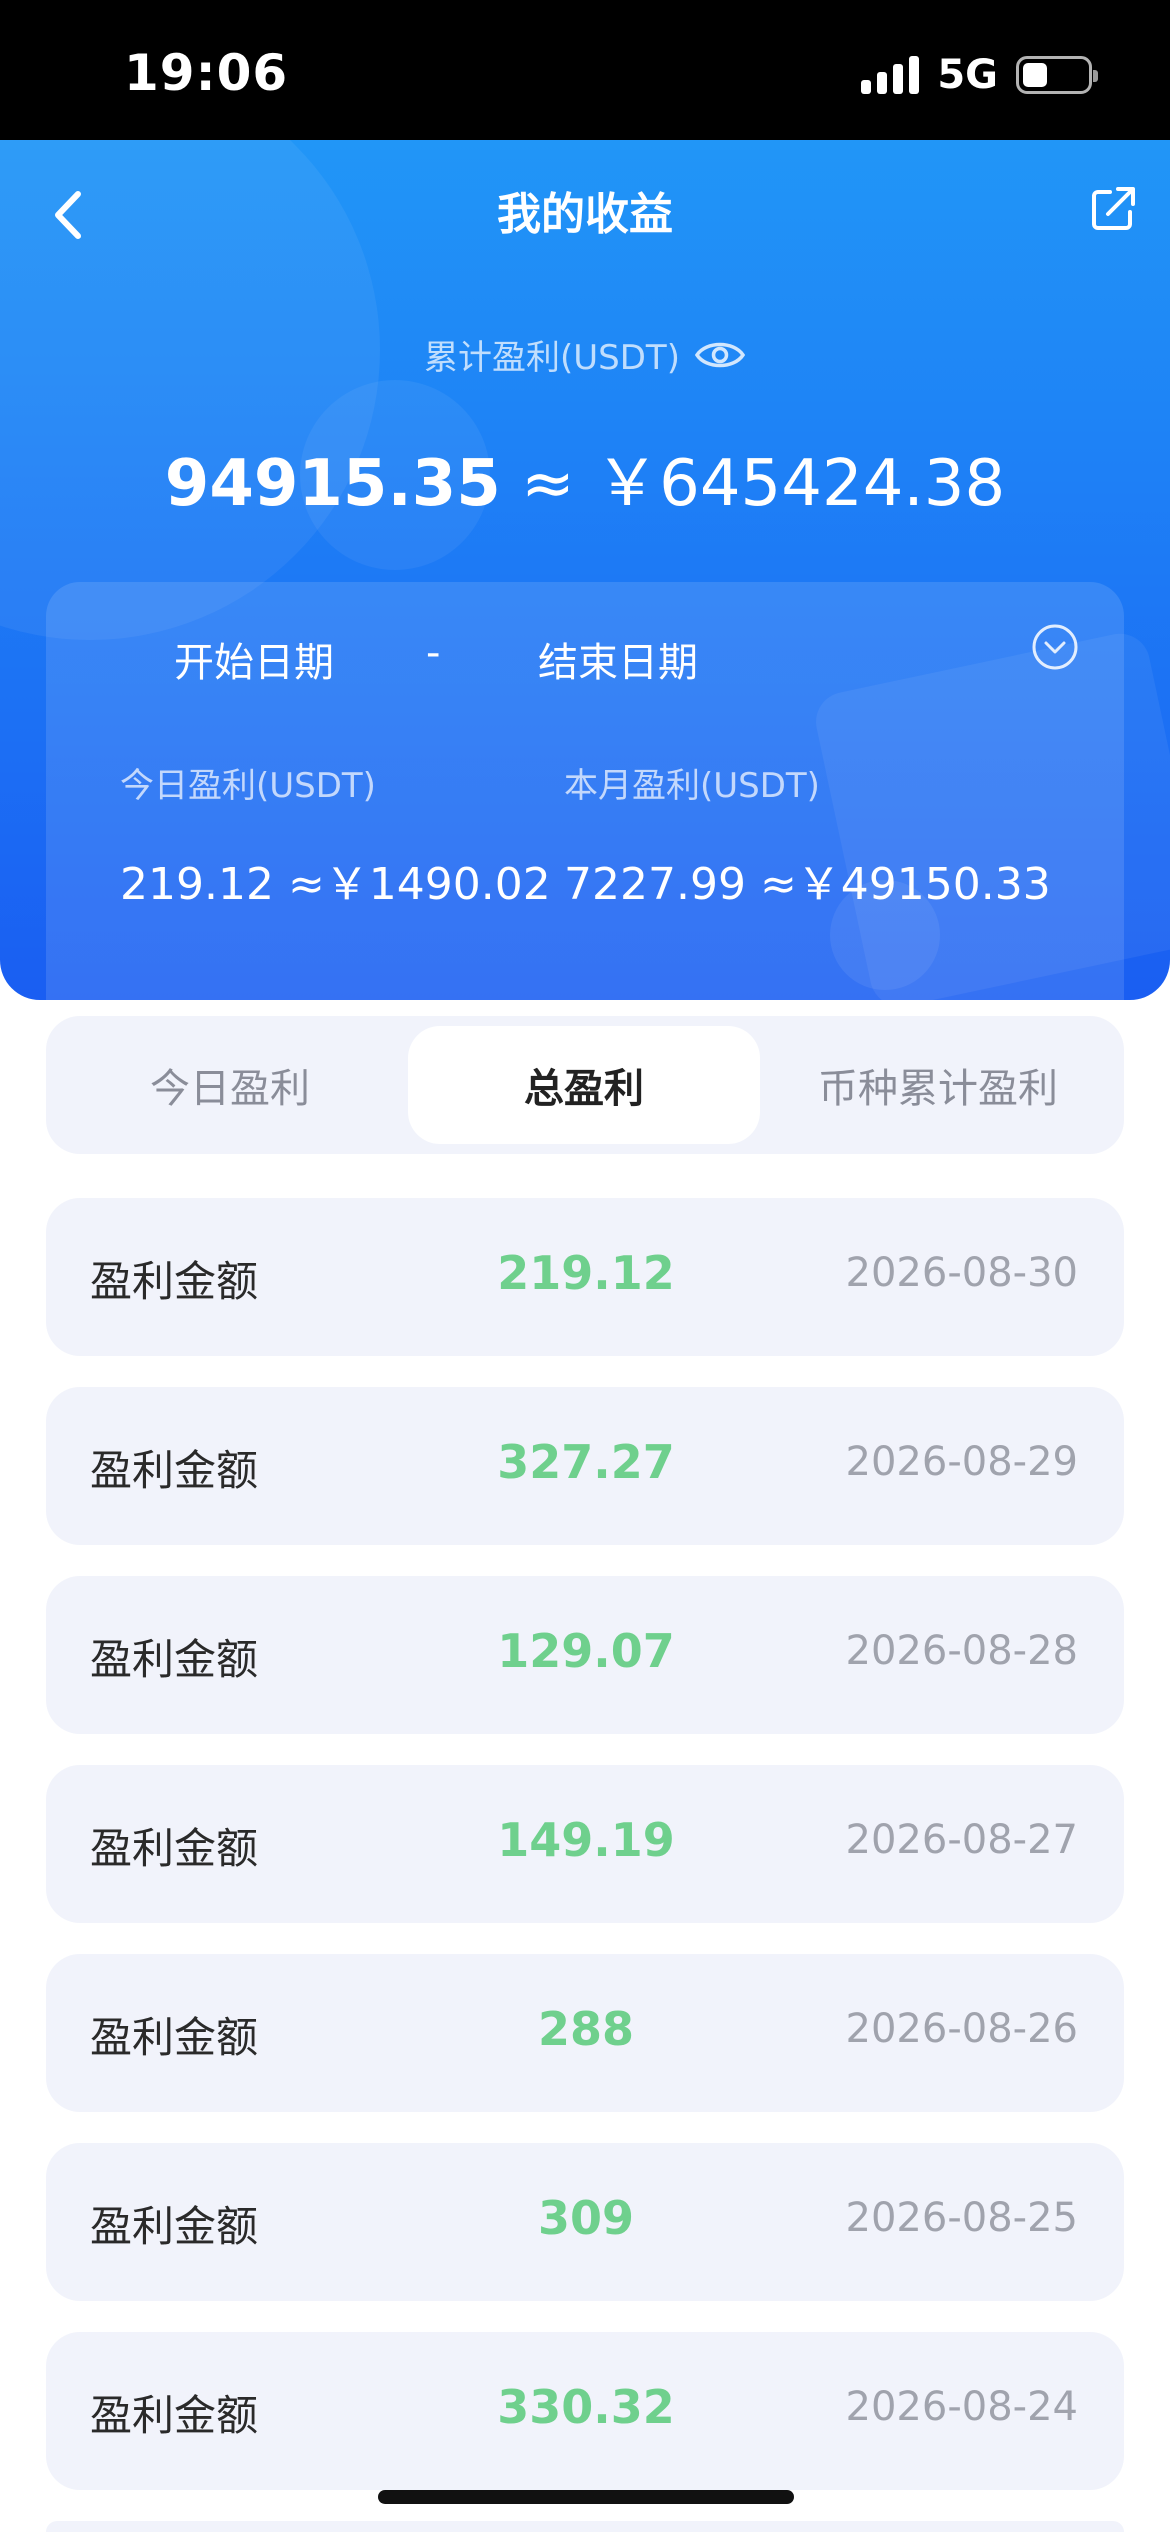  Describe the element at coordinates (618, 659) in the screenshot. I see `end-date-field: 结束日期` at that location.